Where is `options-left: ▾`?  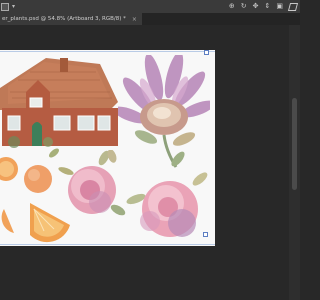 options-left: ▾ is located at coordinates (7, 6).